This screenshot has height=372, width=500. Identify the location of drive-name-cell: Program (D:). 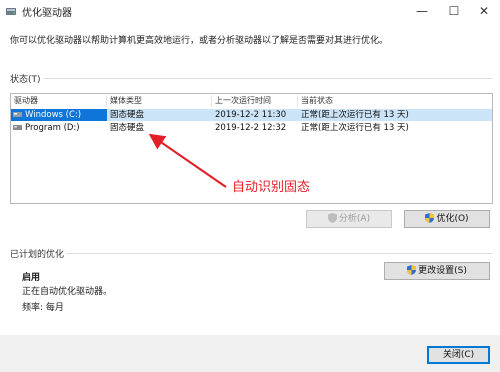
(59, 128).